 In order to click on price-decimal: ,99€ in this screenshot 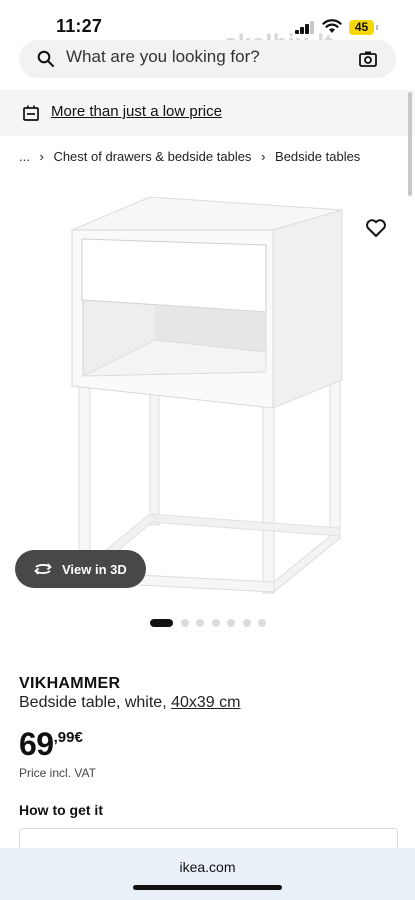, I will do `click(68, 737)`.